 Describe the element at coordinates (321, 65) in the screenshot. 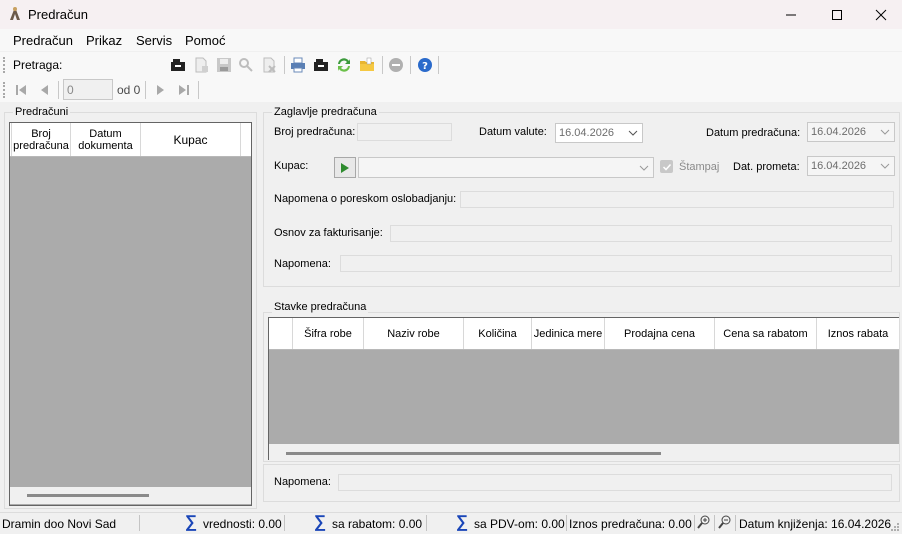

I see `print-preview-icon` at that location.